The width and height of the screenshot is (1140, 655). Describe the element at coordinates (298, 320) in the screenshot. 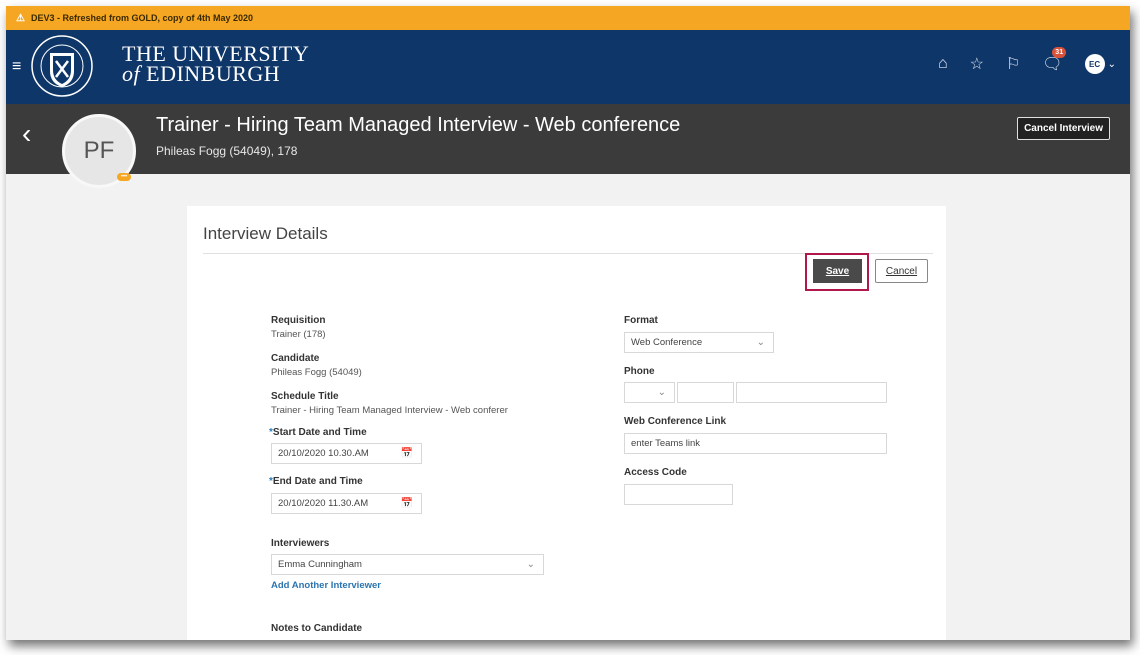

I see `requisition-label: Requisition` at that location.